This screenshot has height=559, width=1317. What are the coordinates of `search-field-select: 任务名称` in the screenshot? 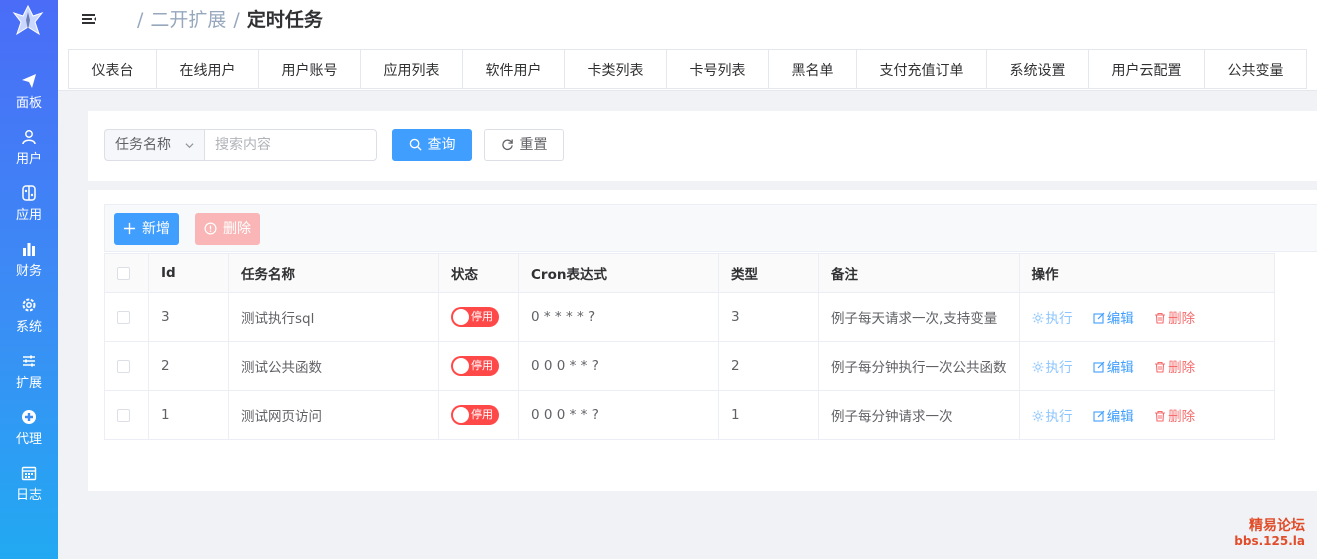 It's located at (154, 145).